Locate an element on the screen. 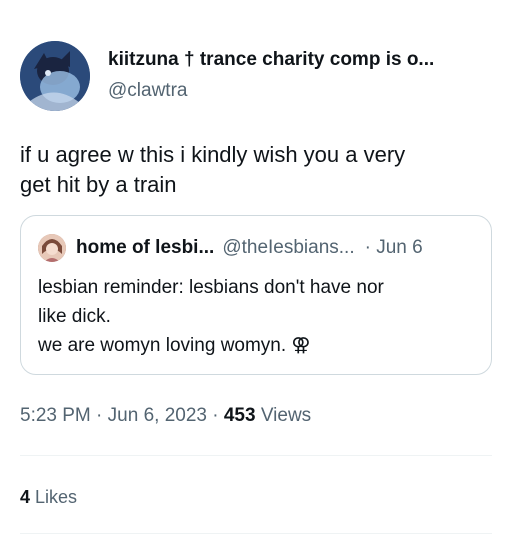 The width and height of the screenshot is (512, 540). tweet-metadata: 5:23 PM · Jun 6, 2023 · 453 Views is located at coordinates (165, 416).